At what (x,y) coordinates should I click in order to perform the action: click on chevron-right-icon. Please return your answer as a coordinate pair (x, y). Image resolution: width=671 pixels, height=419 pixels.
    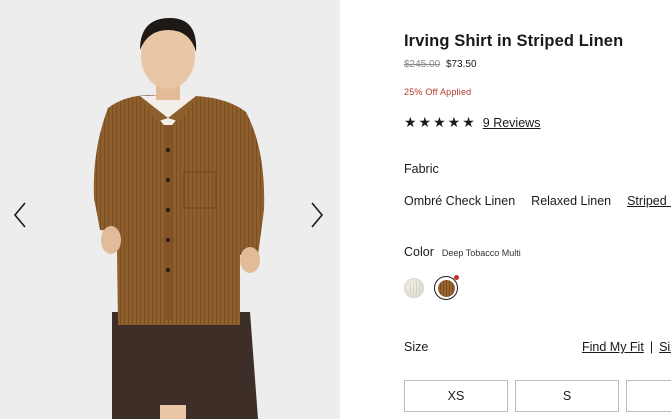
    Looking at the image, I should click on (317, 215).